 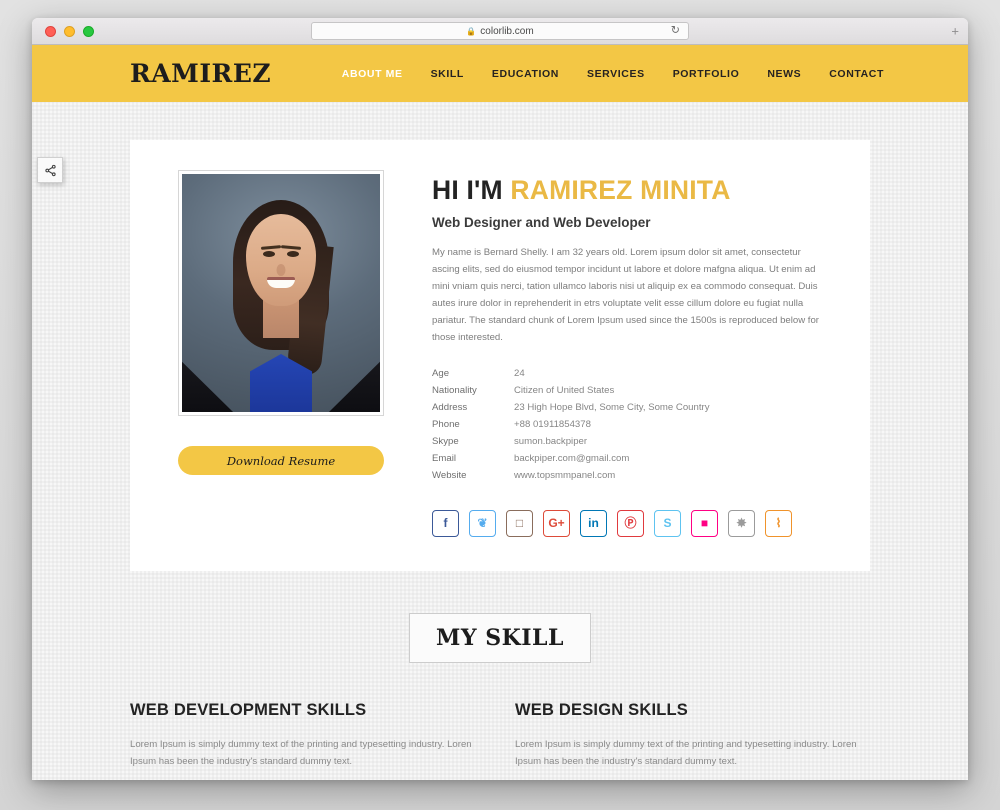 What do you see at coordinates (620, 190) in the screenshot?
I see `profile-name: RAMIREZ MINITA` at bounding box center [620, 190].